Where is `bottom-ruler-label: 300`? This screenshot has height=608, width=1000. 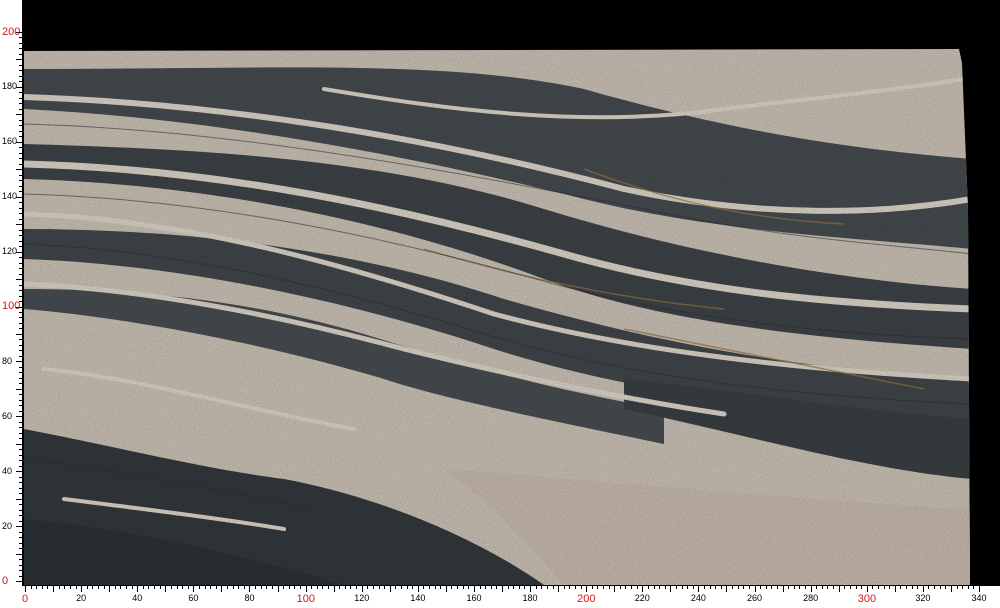
bottom-ruler-label: 300 is located at coordinates (867, 599).